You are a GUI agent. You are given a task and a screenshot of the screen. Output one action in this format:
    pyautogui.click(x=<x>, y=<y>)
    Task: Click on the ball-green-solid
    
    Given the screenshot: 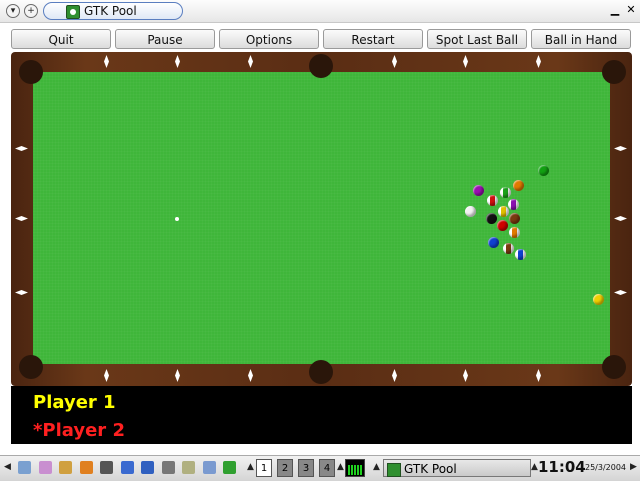 What is the action you would take?
    pyautogui.click(x=543, y=170)
    